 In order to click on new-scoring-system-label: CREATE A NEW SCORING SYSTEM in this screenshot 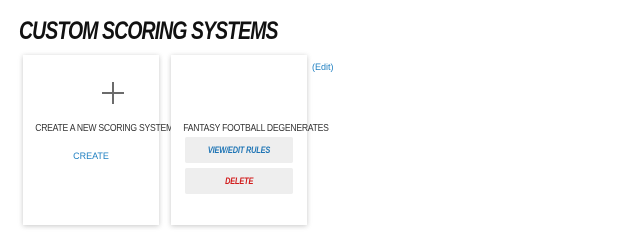, I will do `click(104, 128)`.